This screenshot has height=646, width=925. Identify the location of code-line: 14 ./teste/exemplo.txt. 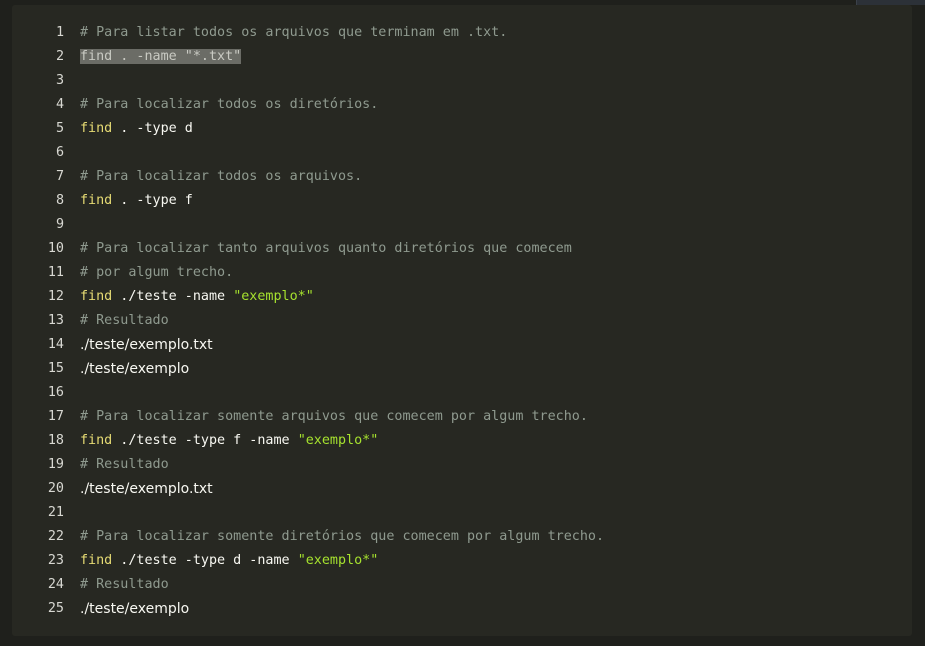
(462, 345).